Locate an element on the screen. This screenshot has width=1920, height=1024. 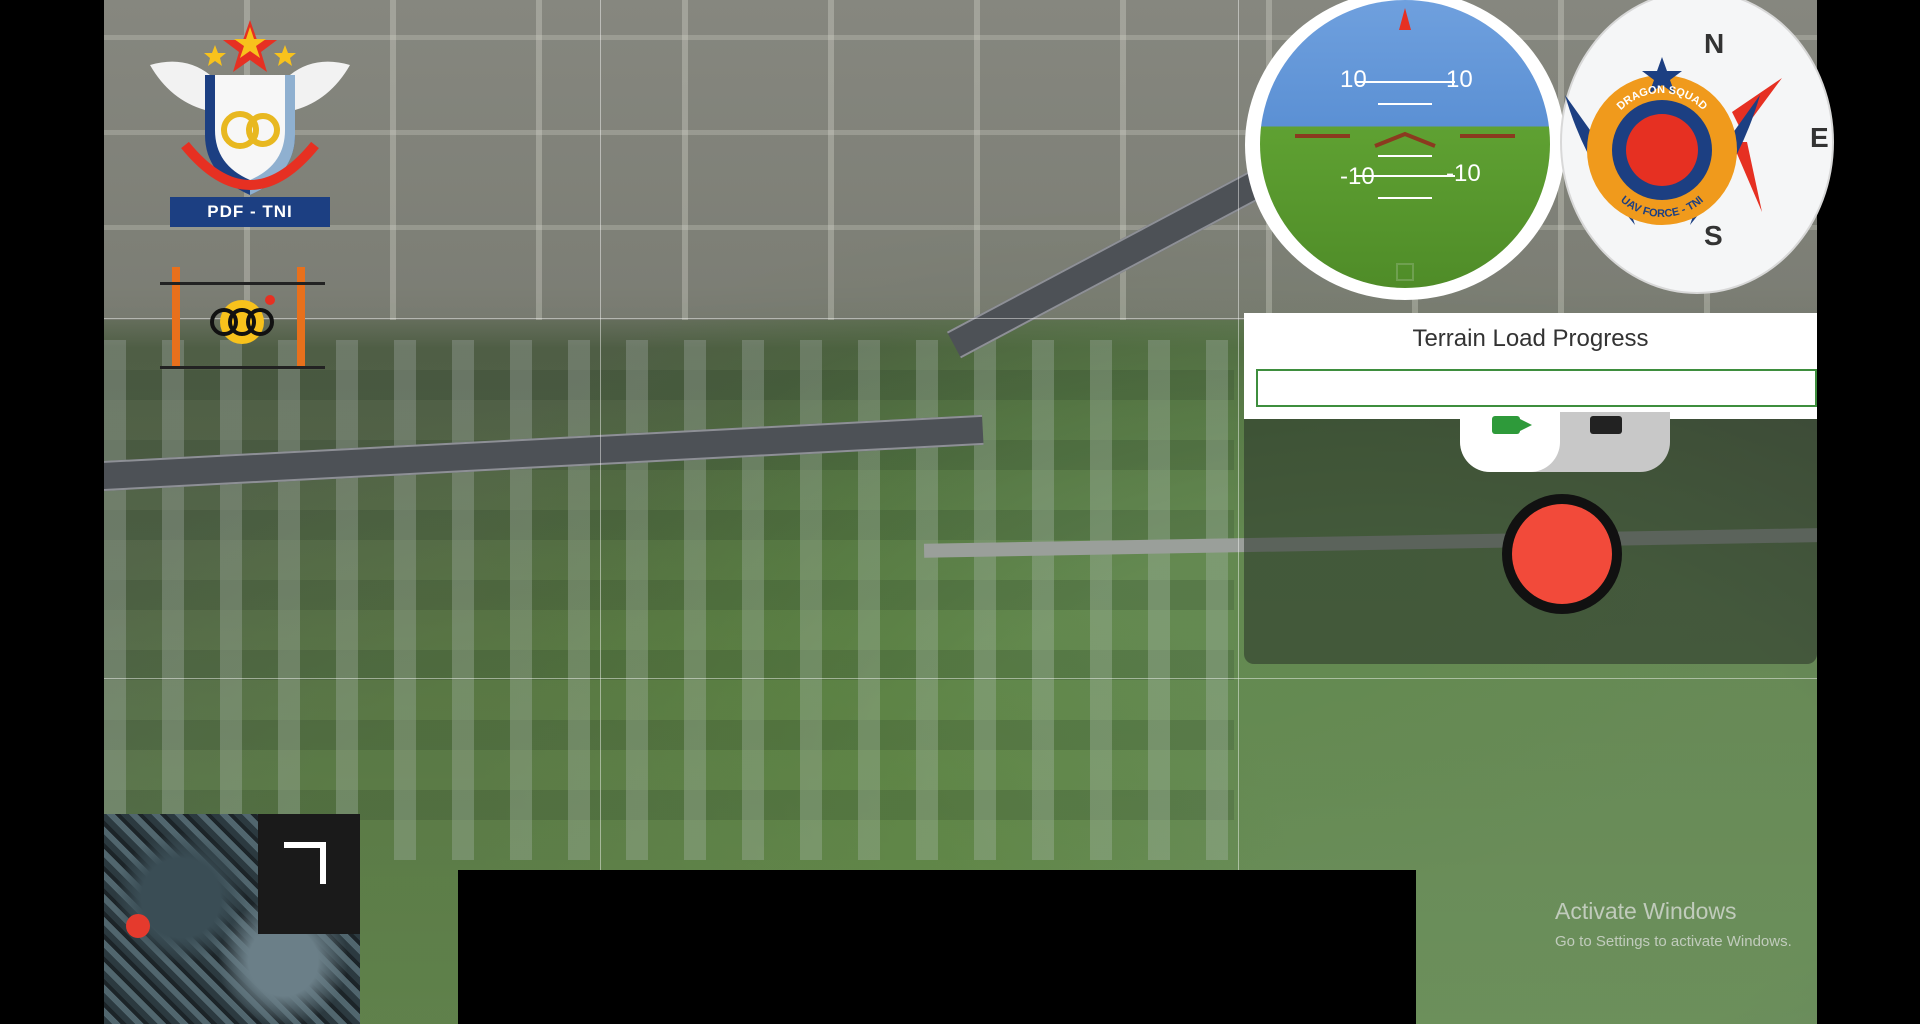
location-marker-icon is located at coordinates (138, 926).